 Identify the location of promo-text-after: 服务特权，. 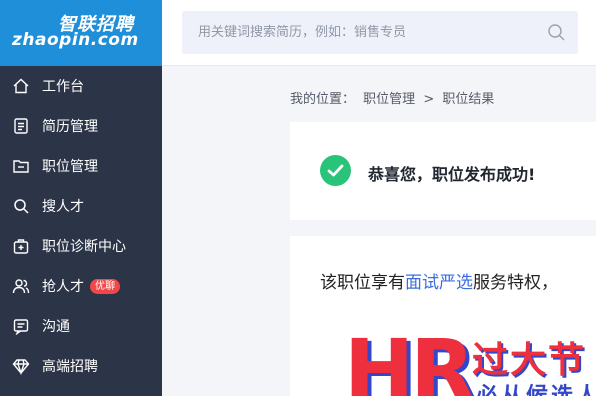
(515, 283).